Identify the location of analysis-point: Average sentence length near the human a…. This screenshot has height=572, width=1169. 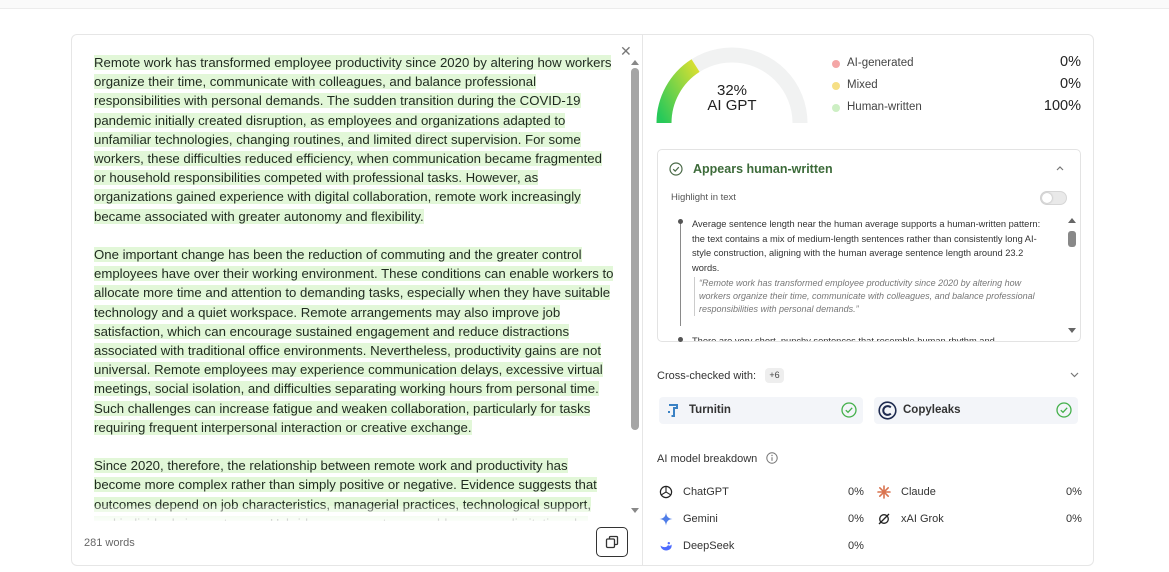
(866, 246).